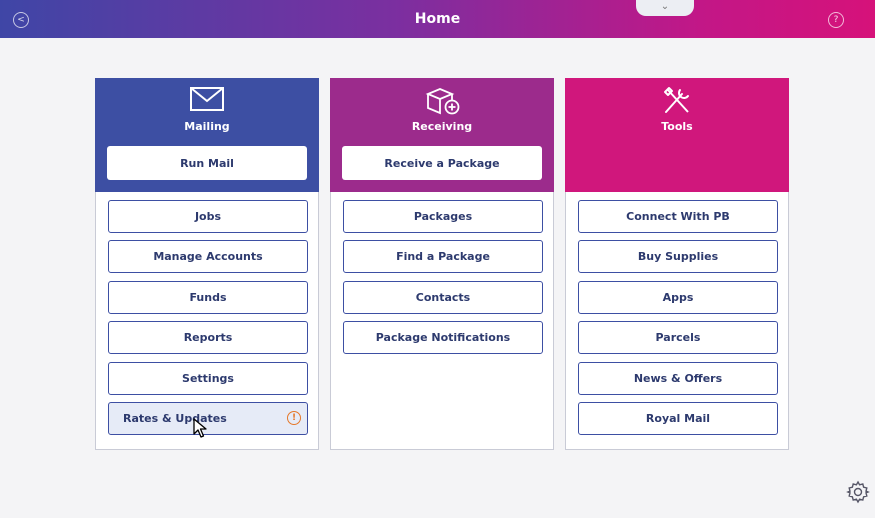 The height and width of the screenshot is (518, 875). What do you see at coordinates (207, 135) in the screenshot?
I see `mailing-header: Mailing Run Mail` at bounding box center [207, 135].